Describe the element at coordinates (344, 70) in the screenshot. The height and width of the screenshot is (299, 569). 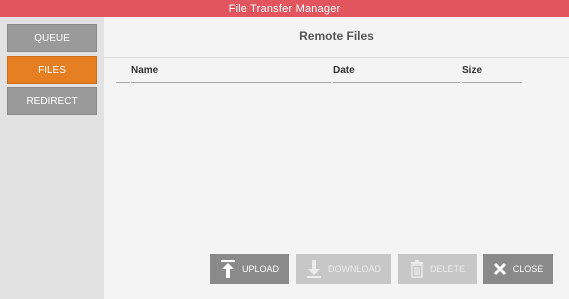
I see `column-header-date-label: Date` at that location.